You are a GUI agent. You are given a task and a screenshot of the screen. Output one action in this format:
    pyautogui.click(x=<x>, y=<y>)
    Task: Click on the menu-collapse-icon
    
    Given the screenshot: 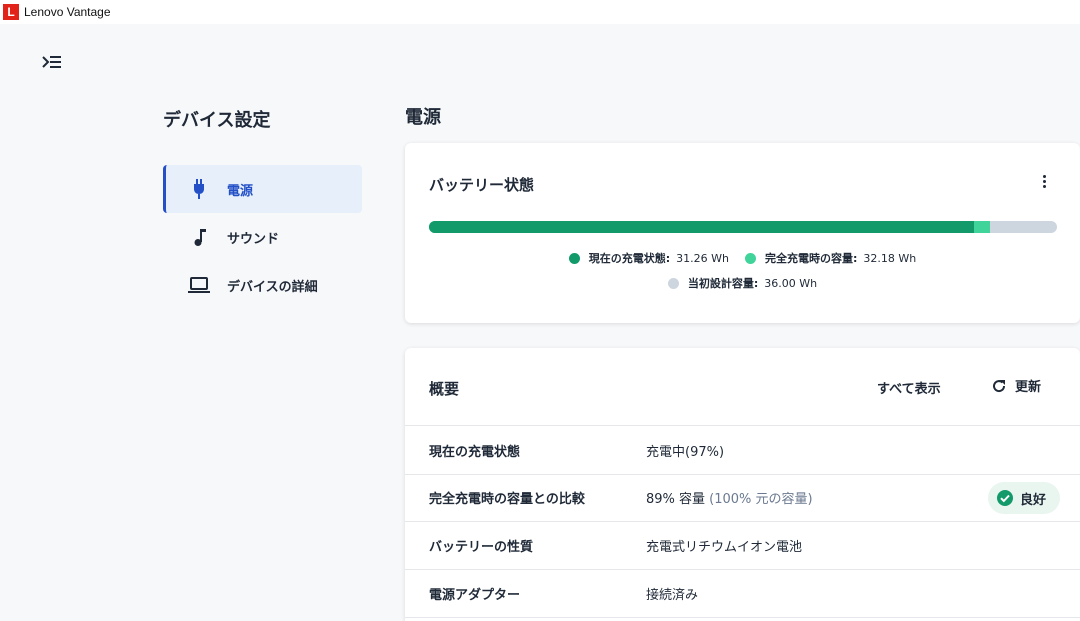 What is the action you would take?
    pyautogui.click(x=51, y=62)
    